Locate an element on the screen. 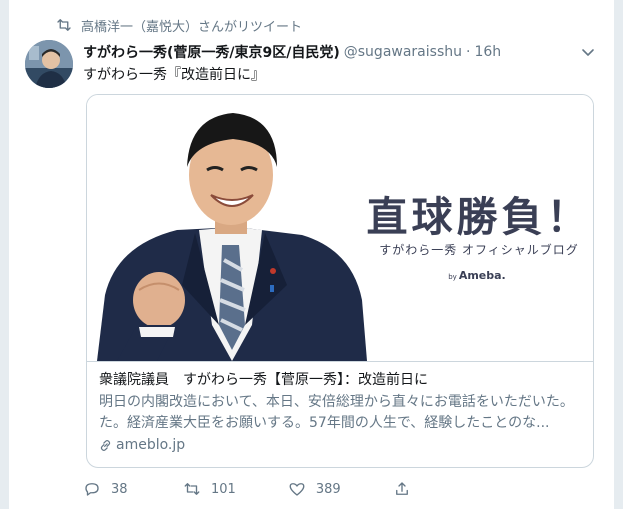  link-icon is located at coordinates (105, 445).